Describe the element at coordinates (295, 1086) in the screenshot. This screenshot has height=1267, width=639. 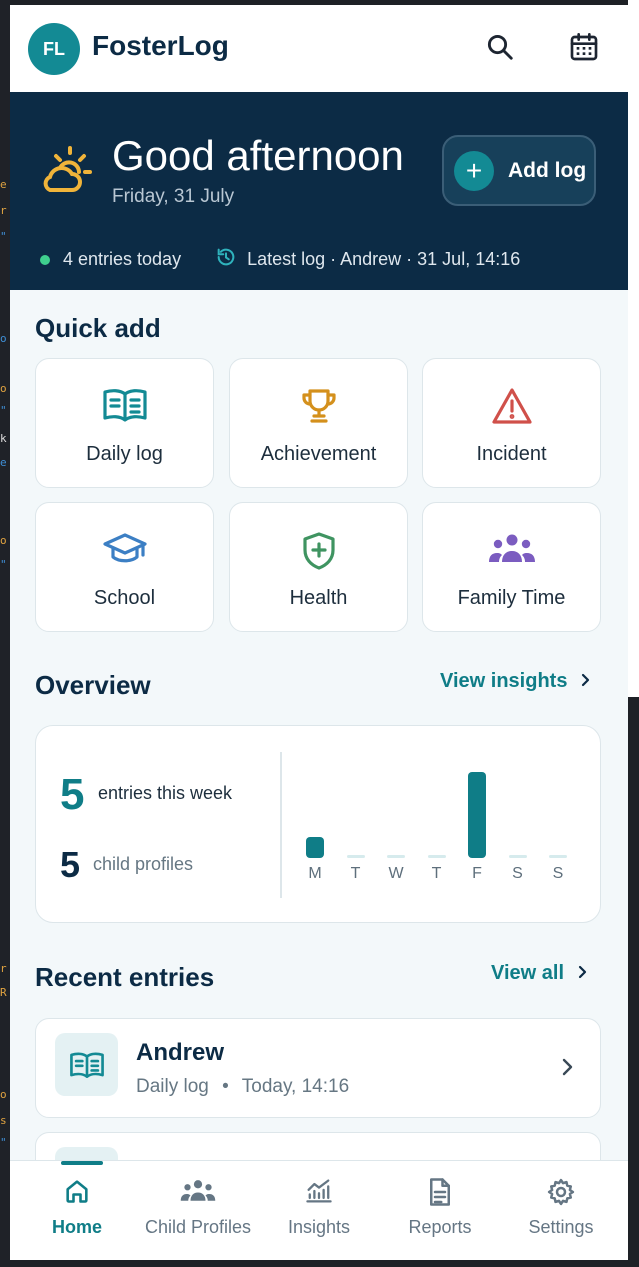
I see `entry-time: Today, 14:16` at that location.